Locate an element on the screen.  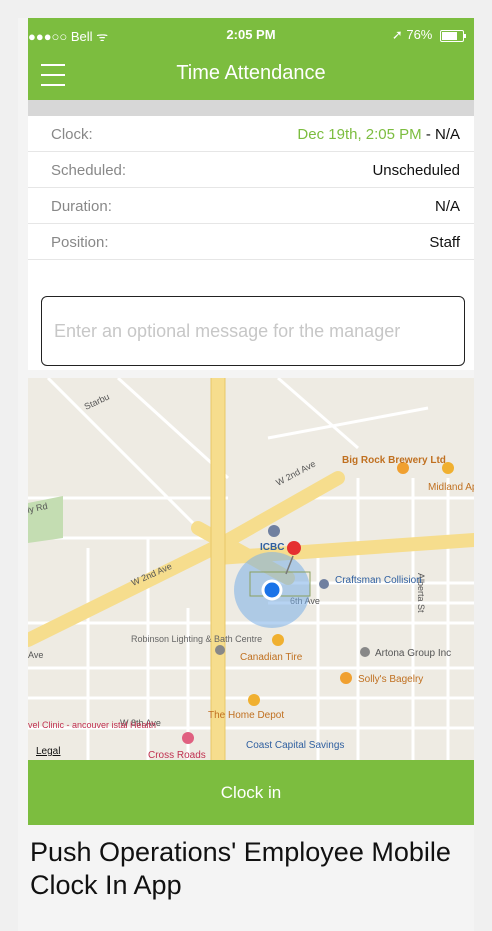
battery-indicator: ➚ 76% is located at coordinates (428, 35).